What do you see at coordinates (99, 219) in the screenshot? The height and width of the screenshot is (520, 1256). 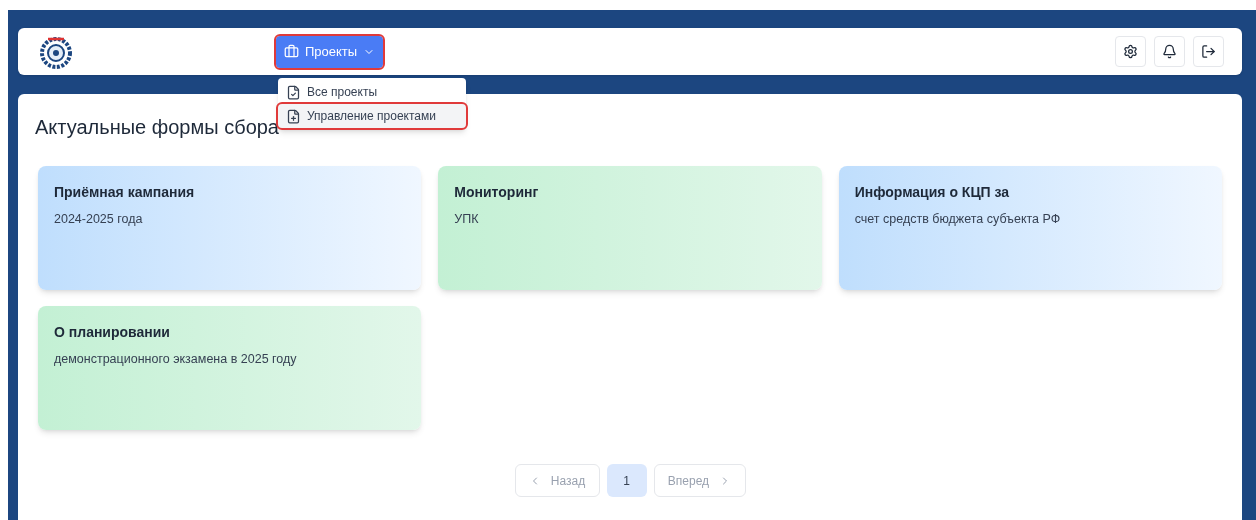 I see `card-subtitle: 2024-2025 года` at bounding box center [99, 219].